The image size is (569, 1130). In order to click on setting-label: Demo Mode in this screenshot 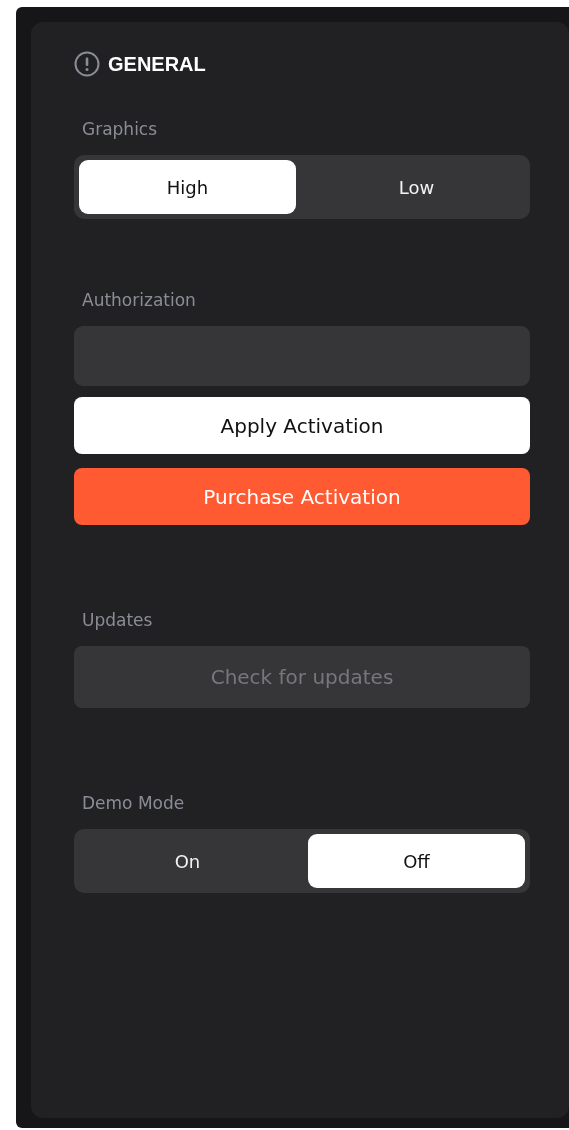, I will do `click(134, 803)`.